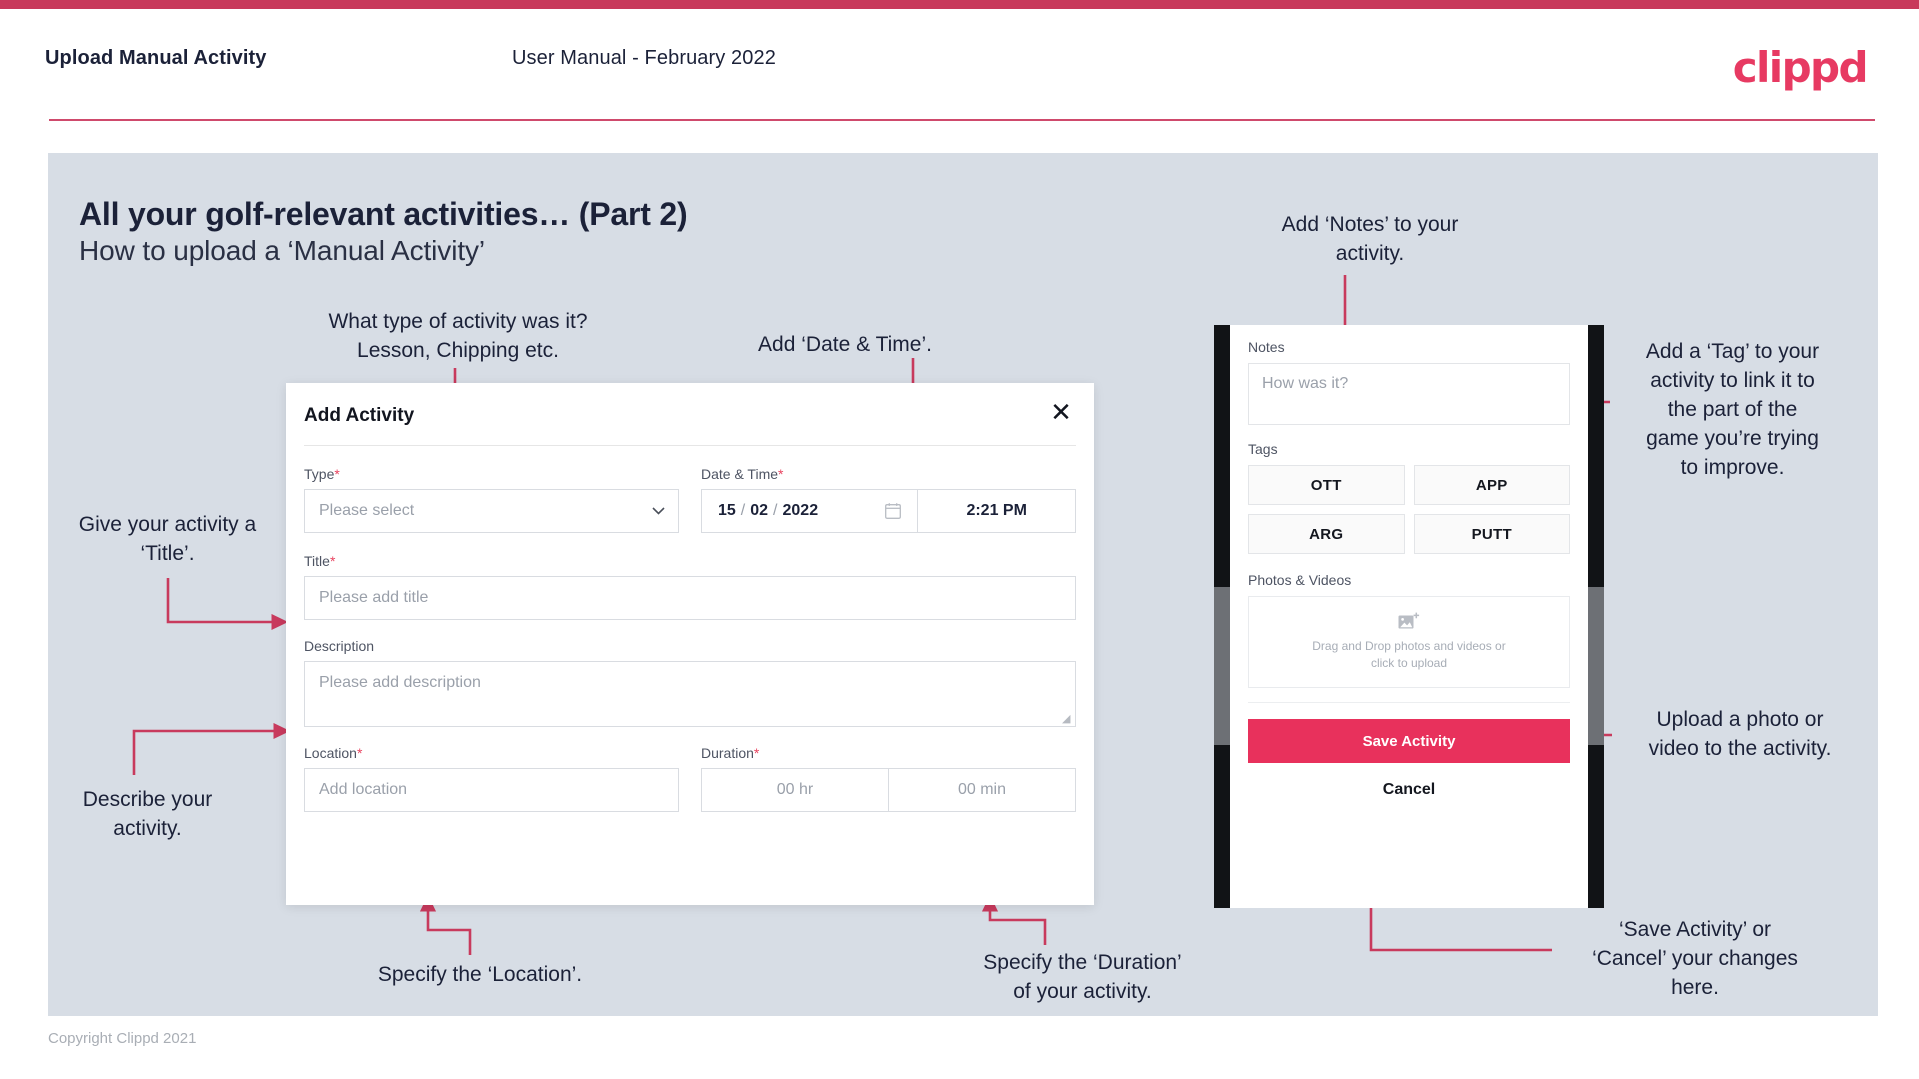 This screenshot has height=1079, width=1919. Describe the element at coordinates (644, 58) in the screenshot. I see `document-subtitle: User Manual - February 2022` at that location.